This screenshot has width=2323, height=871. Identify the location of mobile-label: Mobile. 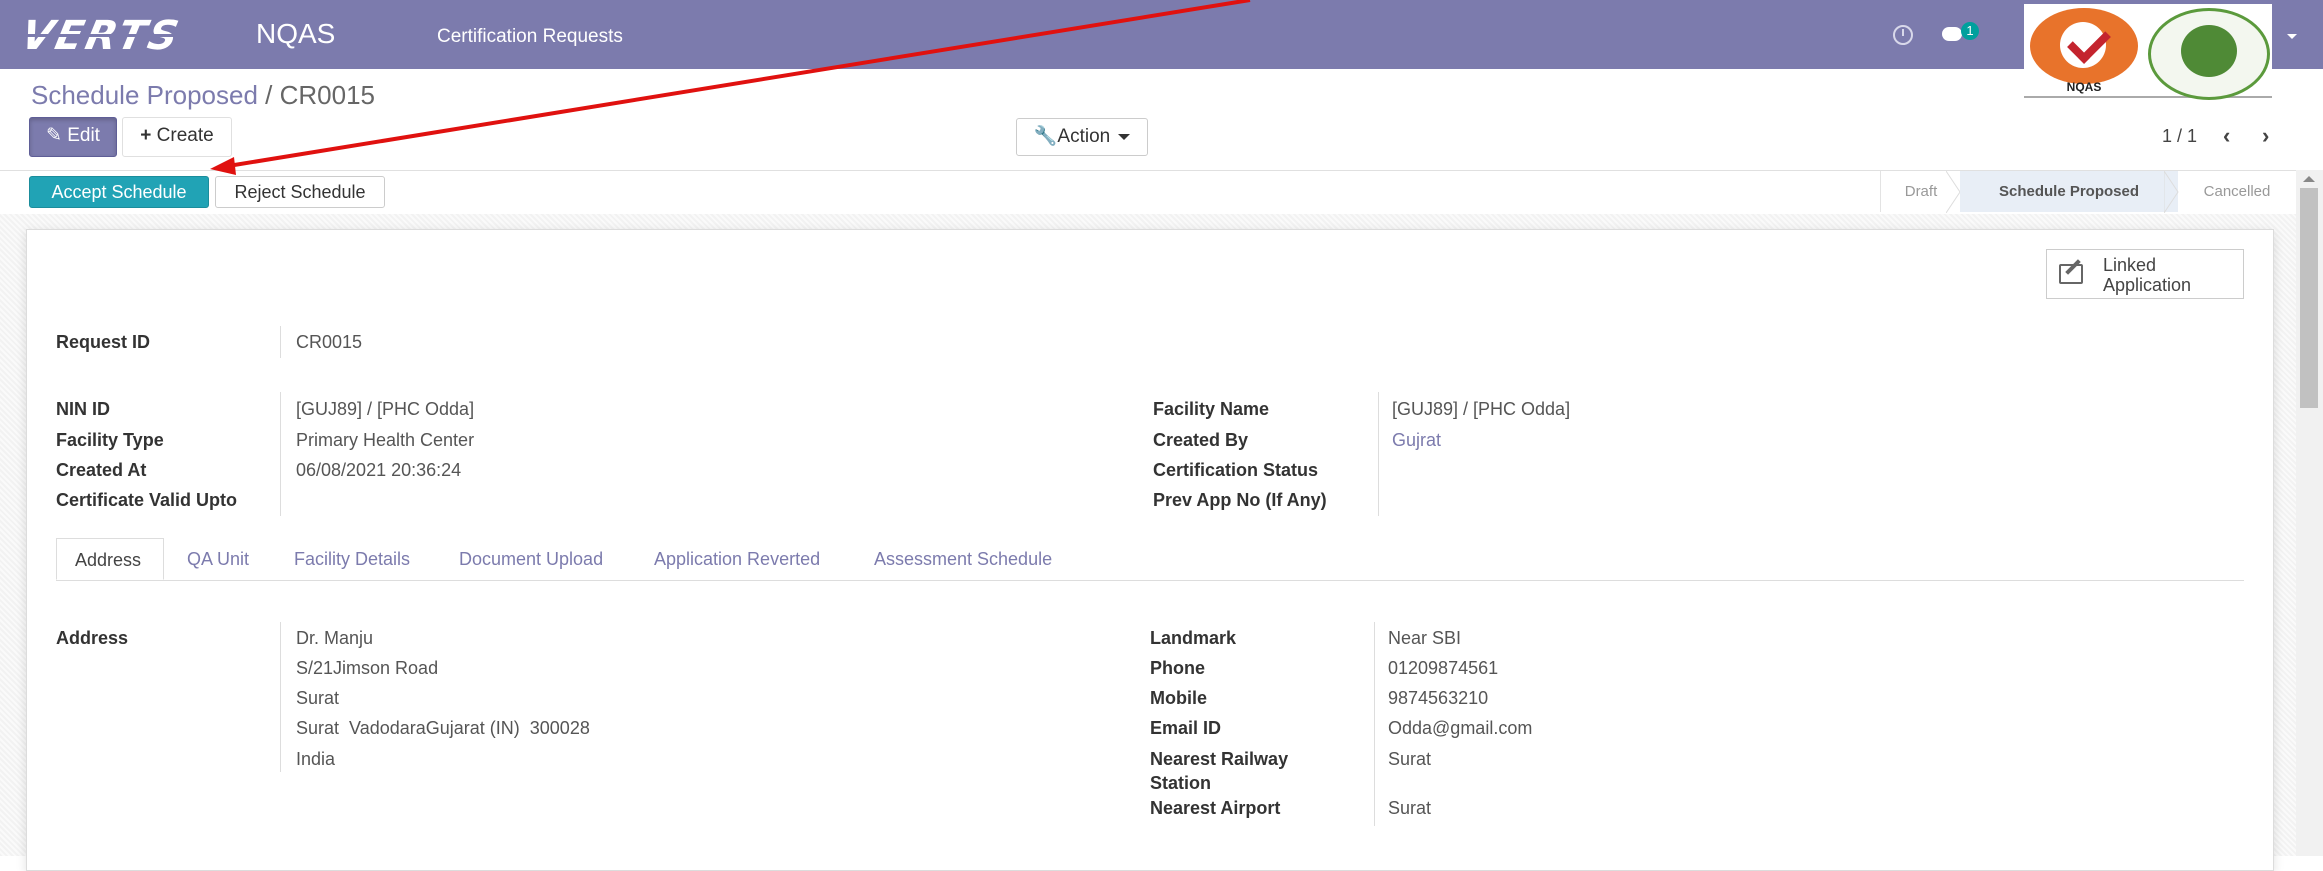
(1178, 698).